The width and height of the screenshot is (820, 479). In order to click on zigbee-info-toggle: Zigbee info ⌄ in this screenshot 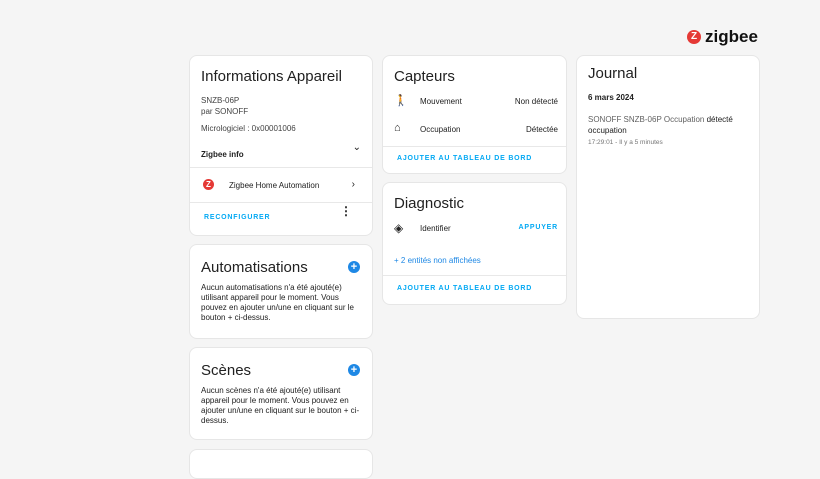, I will do `click(281, 150)`.